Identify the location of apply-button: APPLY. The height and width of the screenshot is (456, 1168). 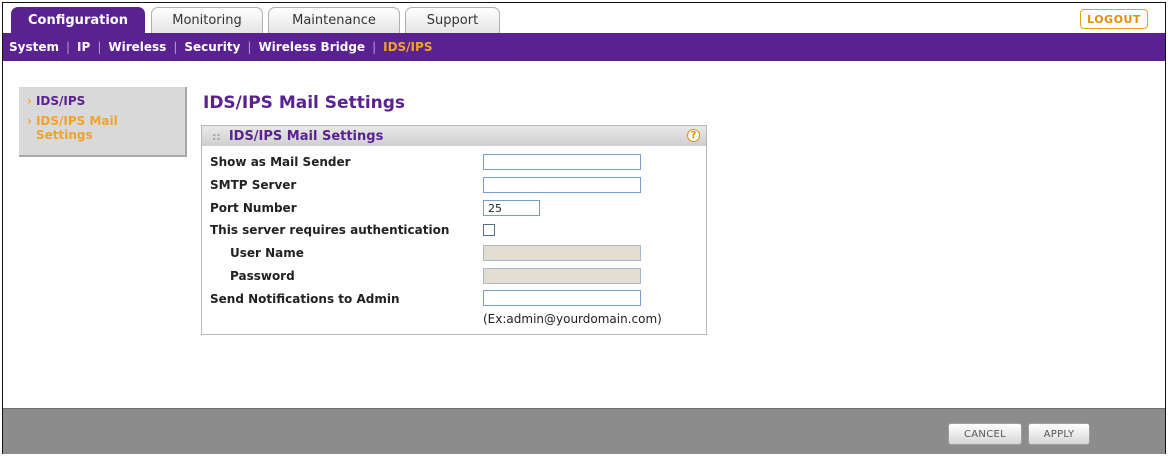
(1059, 434).